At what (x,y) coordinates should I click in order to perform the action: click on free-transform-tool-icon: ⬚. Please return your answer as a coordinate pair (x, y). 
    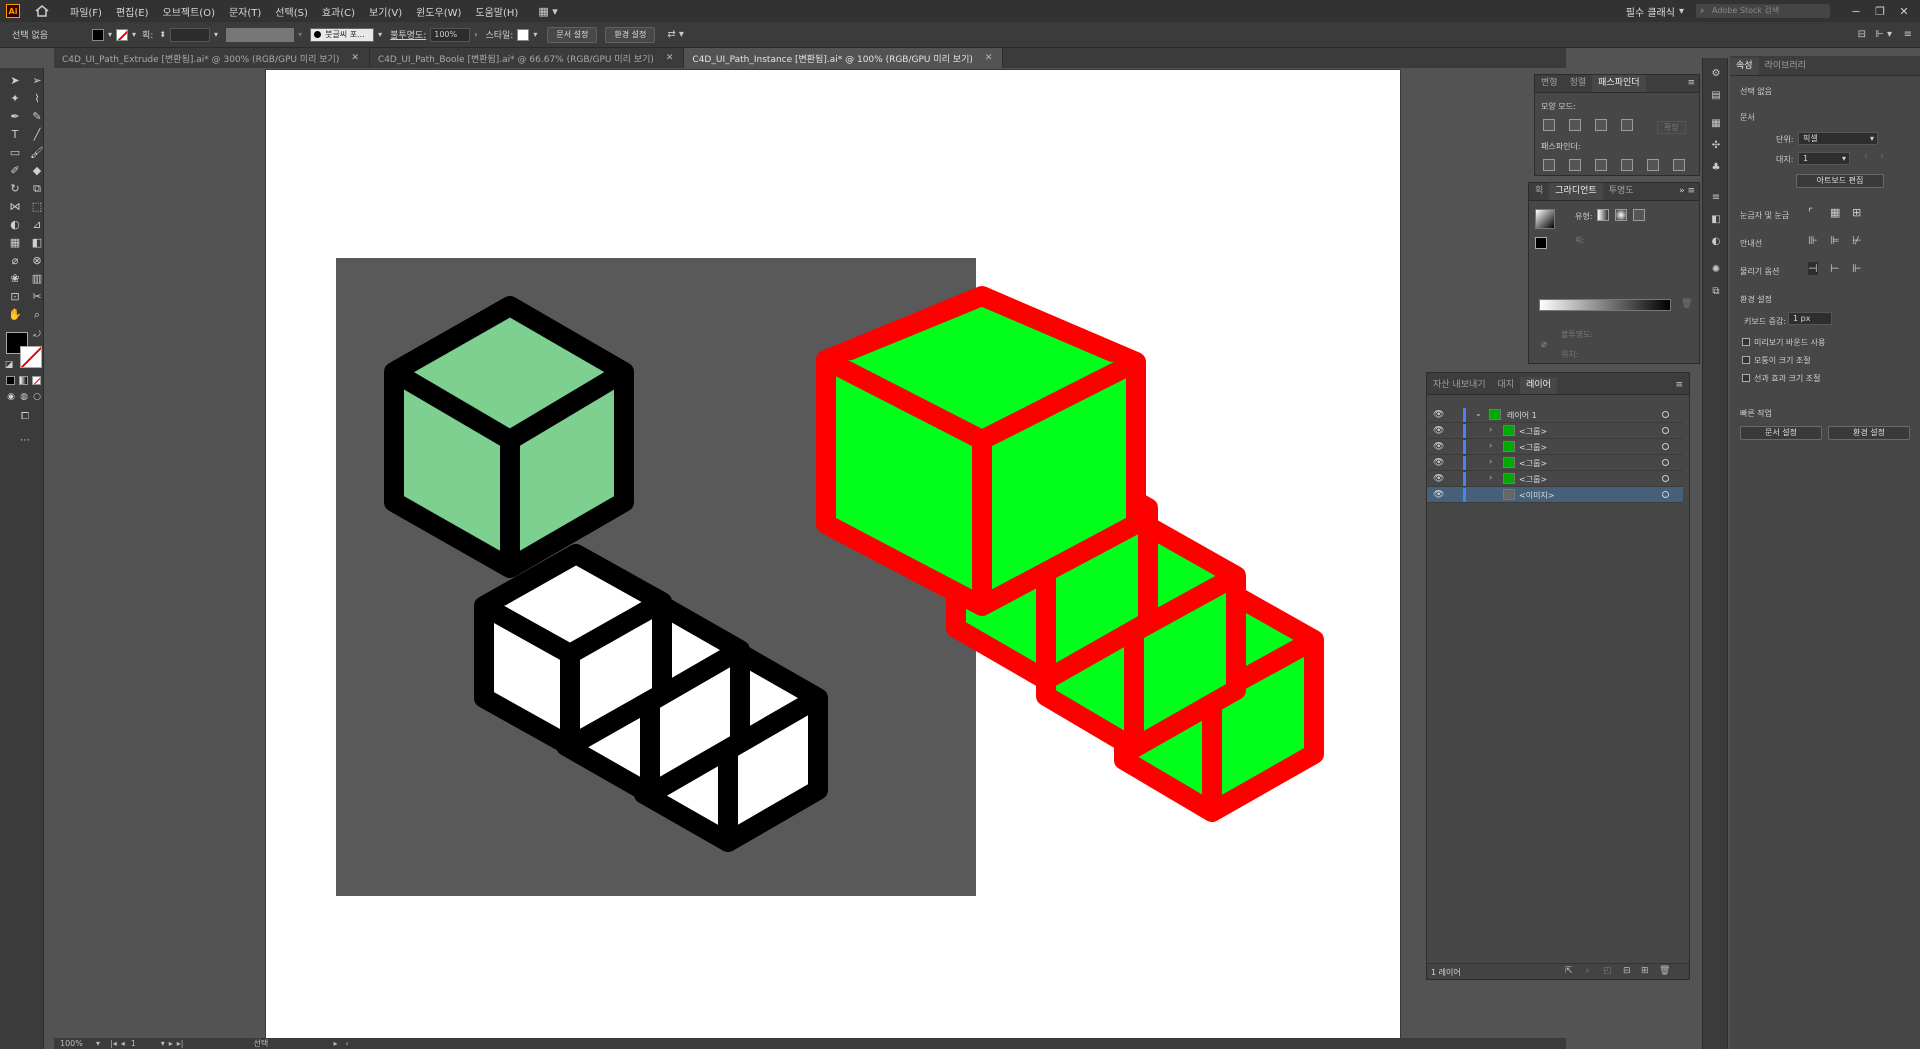
    Looking at the image, I should click on (37, 207).